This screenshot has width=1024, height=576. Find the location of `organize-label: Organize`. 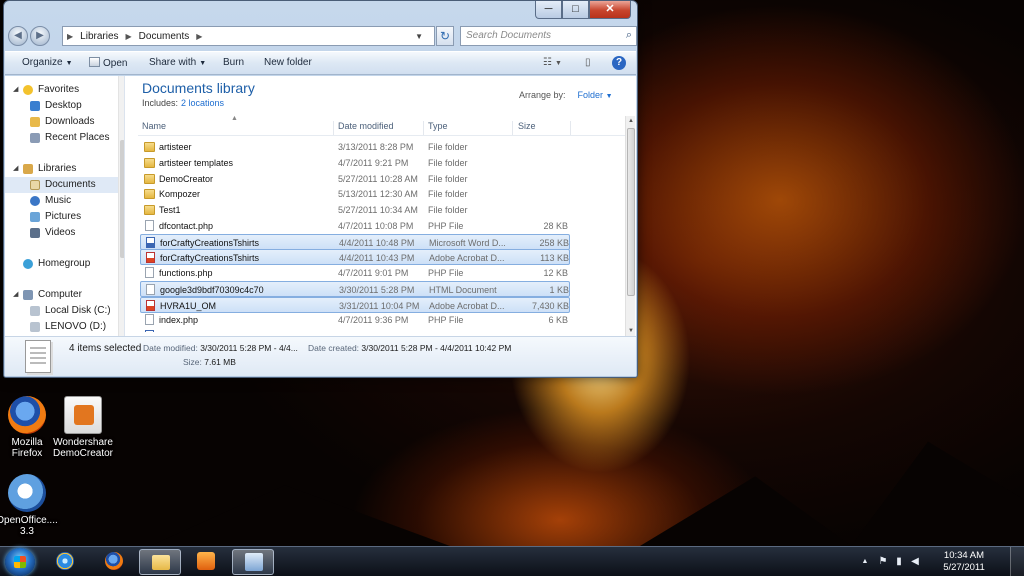

organize-label: Organize is located at coordinates (42, 62).